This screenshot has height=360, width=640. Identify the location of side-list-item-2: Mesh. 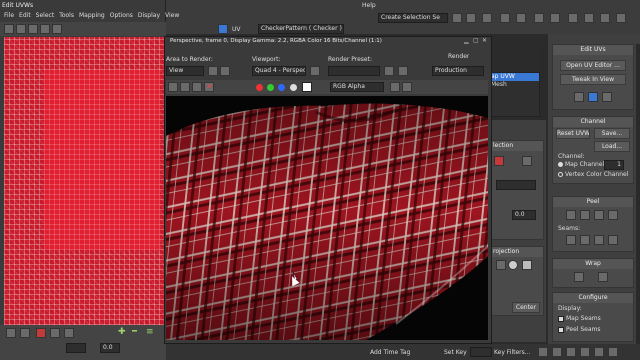
(514, 85).